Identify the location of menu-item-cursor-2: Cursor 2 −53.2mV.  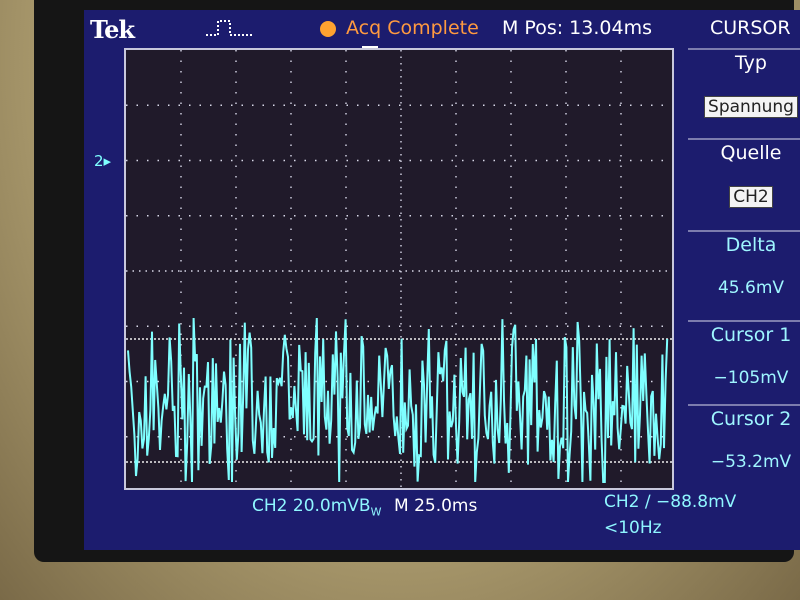
(744, 448).